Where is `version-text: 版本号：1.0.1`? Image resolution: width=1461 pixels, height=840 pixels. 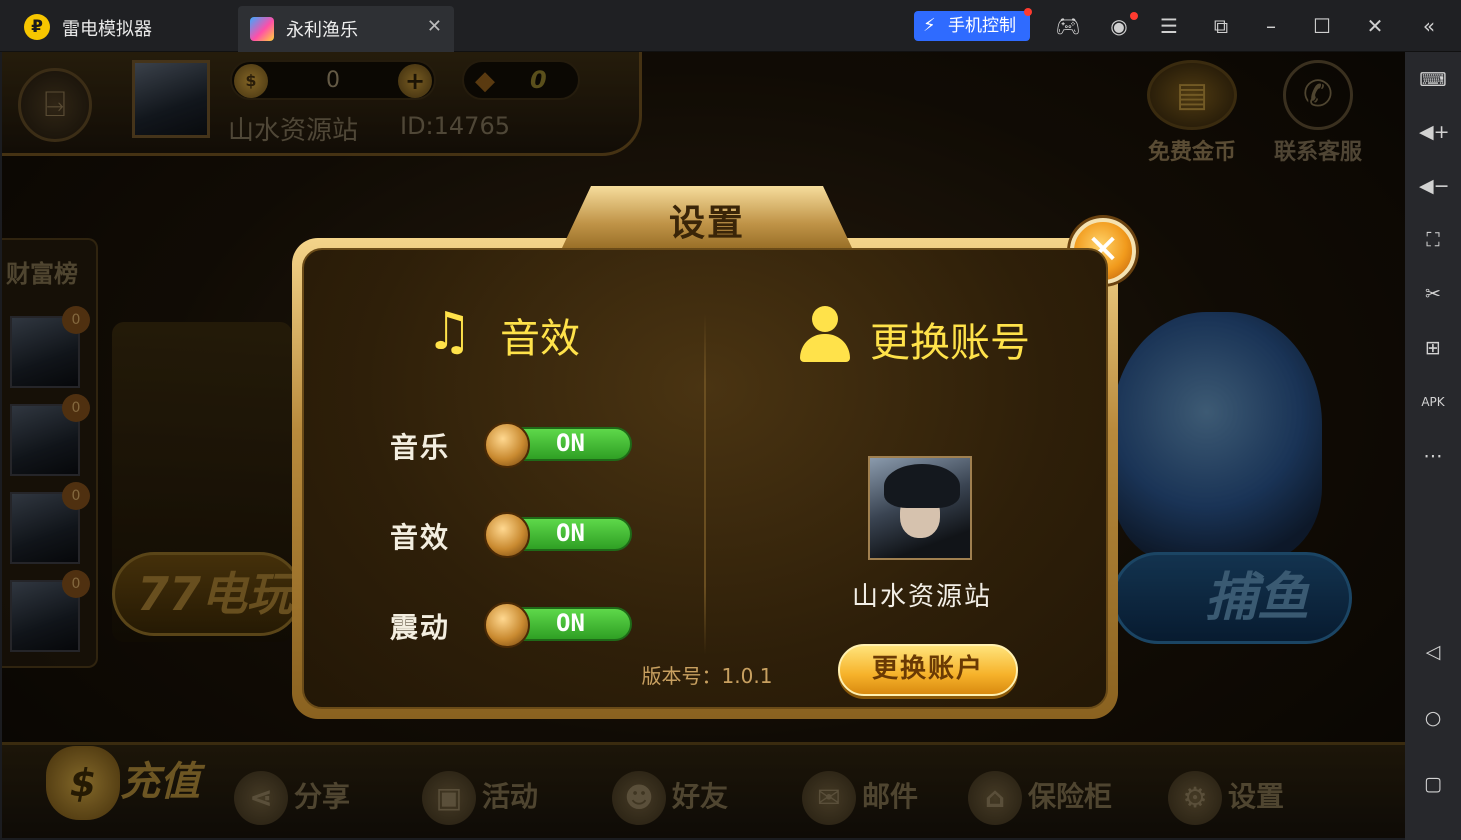 version-text: 版本号：1.0.1 is located at coordinates (707, 676).